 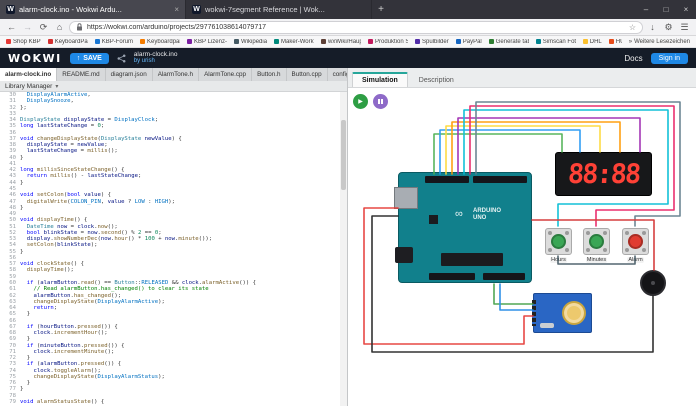 What do you see at coordinates (129, 74) in the screenshot?
I see `file-tab: diagram.json` at bounding box center [129, 74].